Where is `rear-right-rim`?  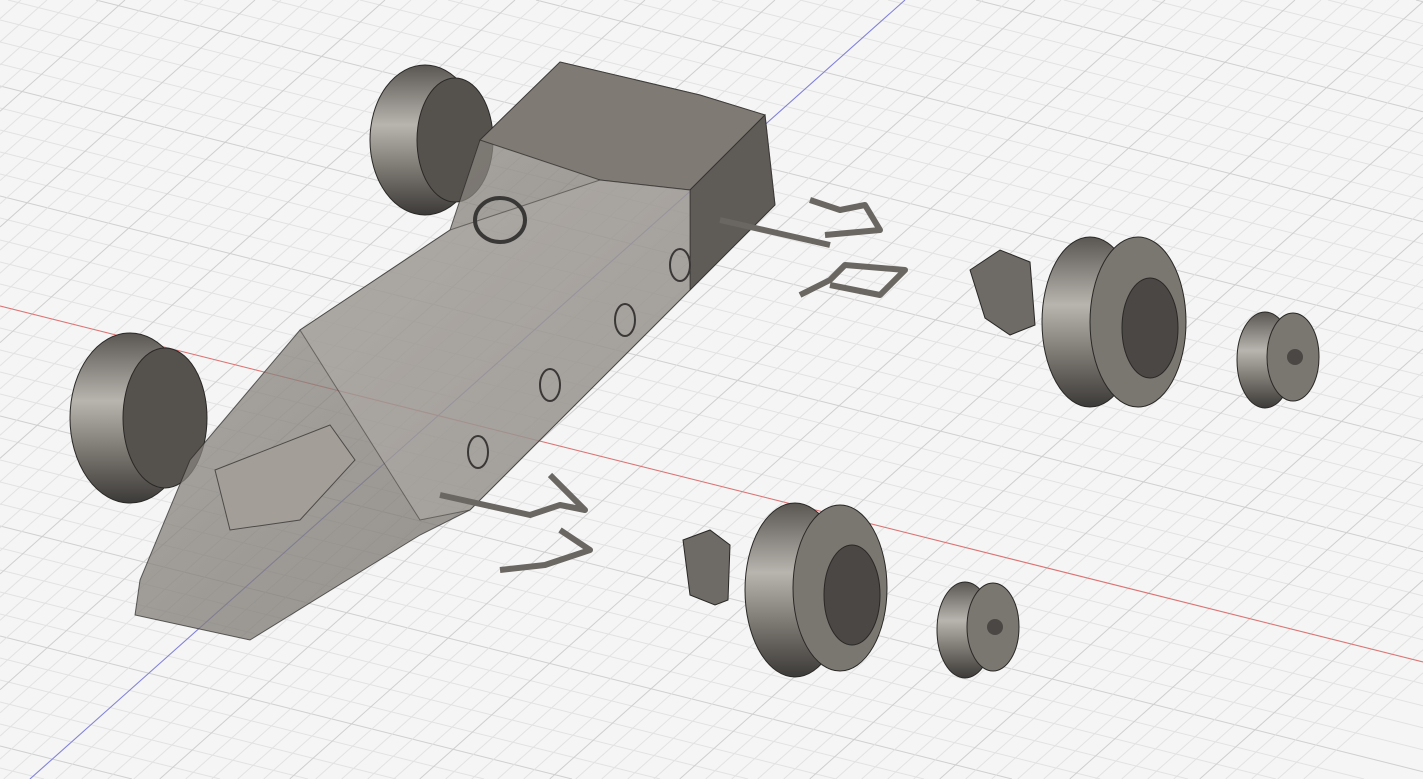 rear-right-rim is located at coordinates (1278, 360).